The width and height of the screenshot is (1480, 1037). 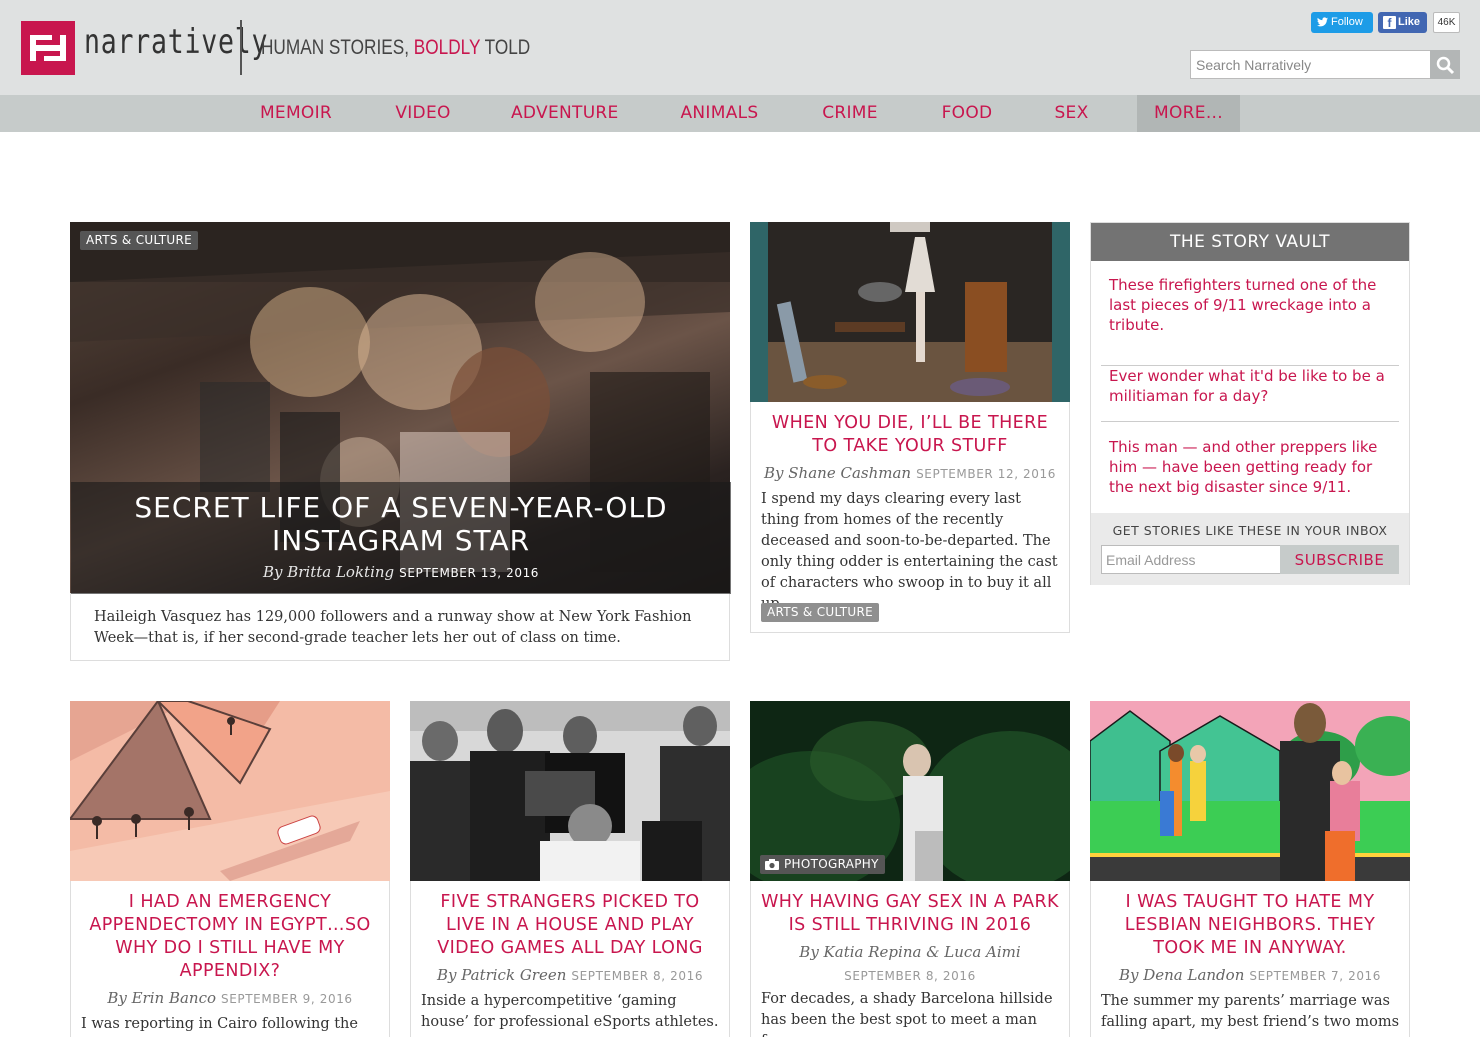 What do you see at coordinates (296, 113) in the screenshot?
I see `nav-item-memoir: MEMOIR` at bounding box center [296, 113].